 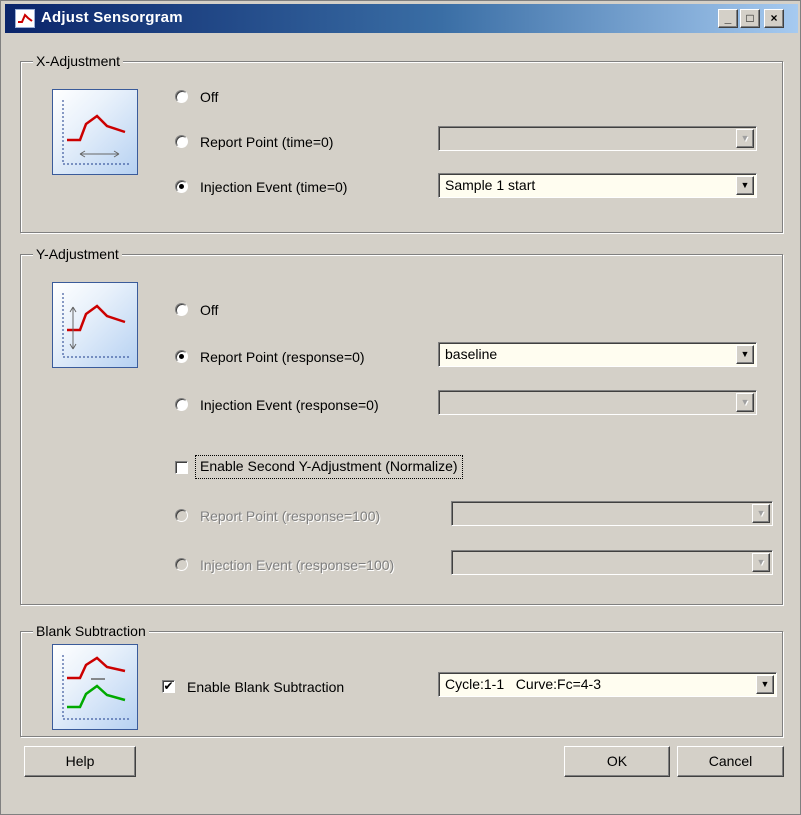 What do you see at coordinates (730, 761) in the screenshot?
I see `cancel-button: Cancel` at bounding box center [730, 761].